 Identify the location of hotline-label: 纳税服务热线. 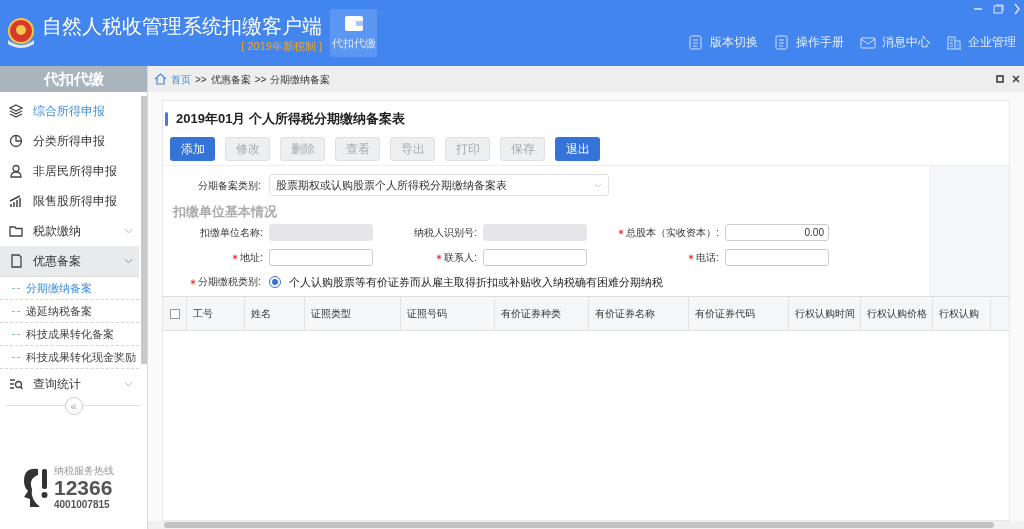
(84, 471).